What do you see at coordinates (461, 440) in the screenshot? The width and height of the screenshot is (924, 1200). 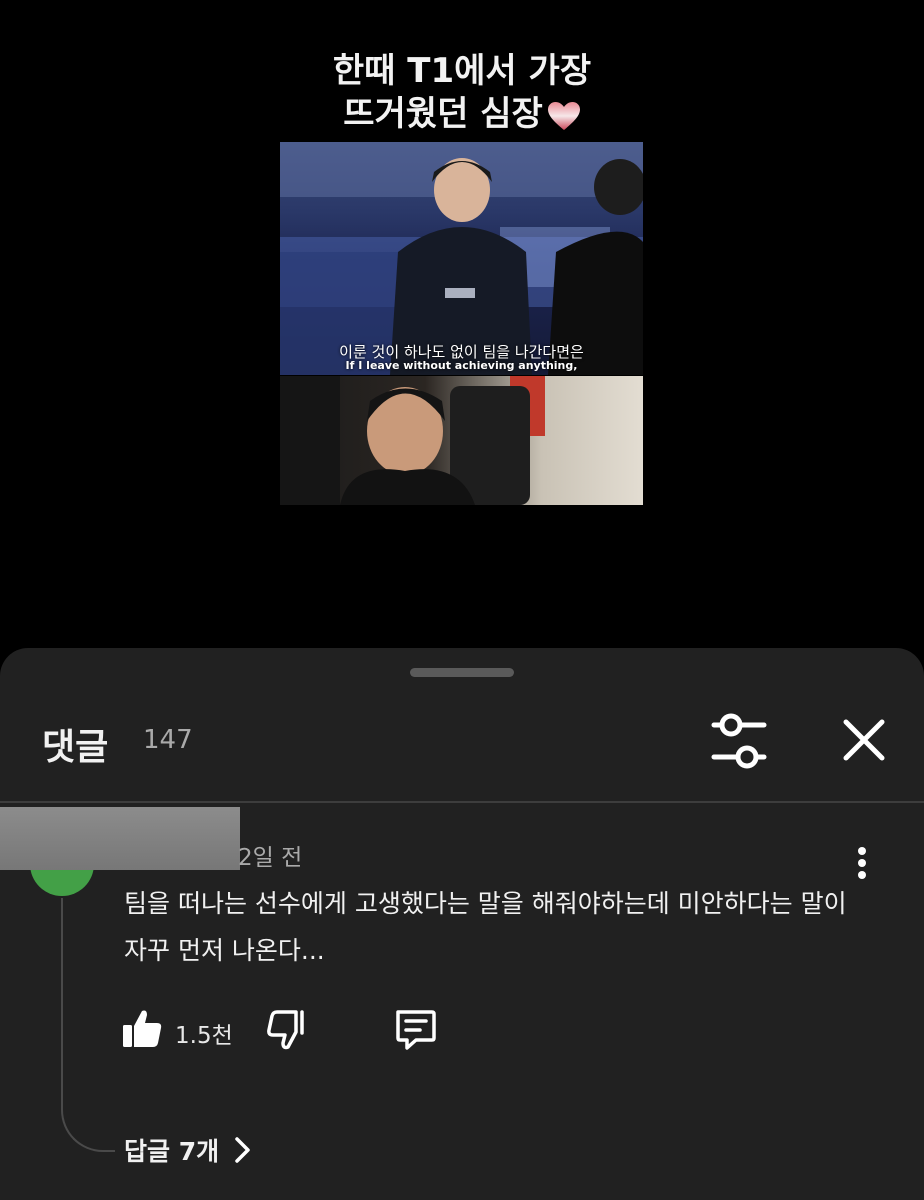 I see `video-frame-interview` at bounding box center [461, 440].